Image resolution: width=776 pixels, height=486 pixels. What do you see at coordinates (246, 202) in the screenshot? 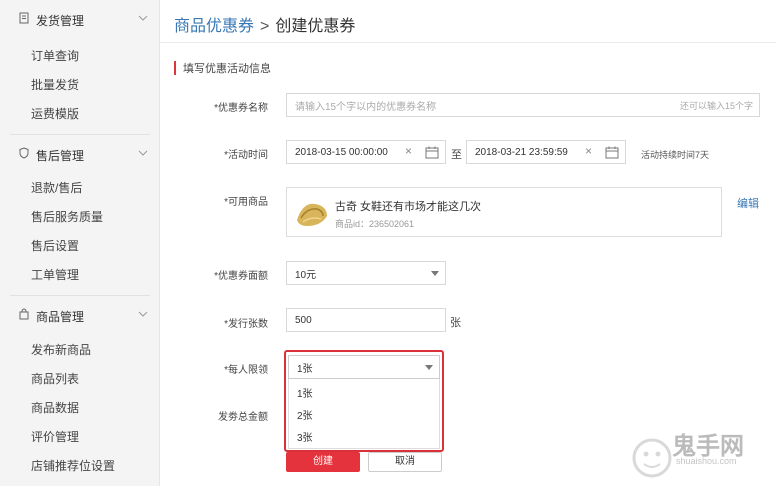
I see `product-label: *可用商品` at bounding box center [246, 202].